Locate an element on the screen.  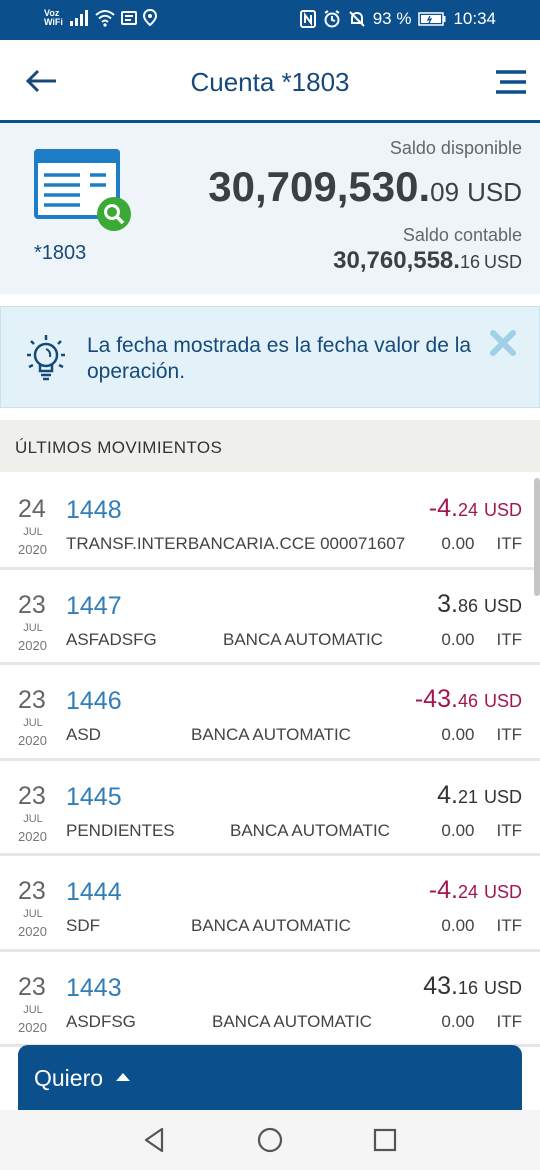
quiero-label: Quiero is located at coordinates (69, 1078).